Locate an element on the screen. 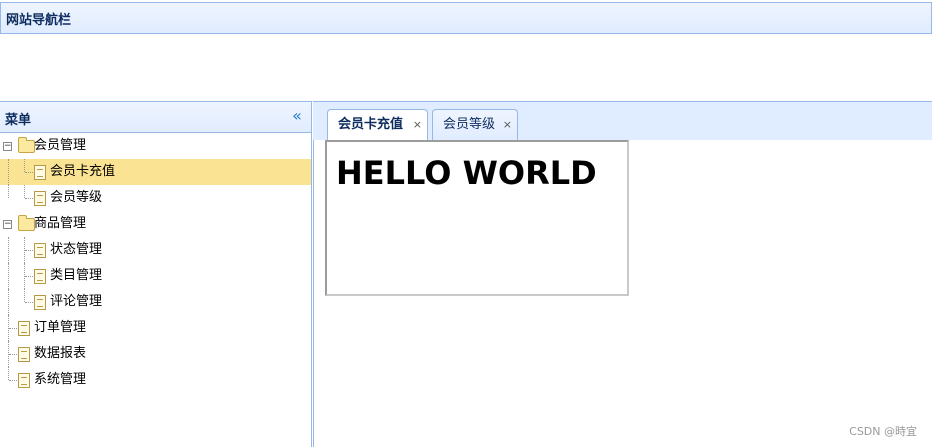 Image resolution: width=932 pixels, height=447 pixels. content-iframe: HELLO WORLD is located at coordinates (477, 218).